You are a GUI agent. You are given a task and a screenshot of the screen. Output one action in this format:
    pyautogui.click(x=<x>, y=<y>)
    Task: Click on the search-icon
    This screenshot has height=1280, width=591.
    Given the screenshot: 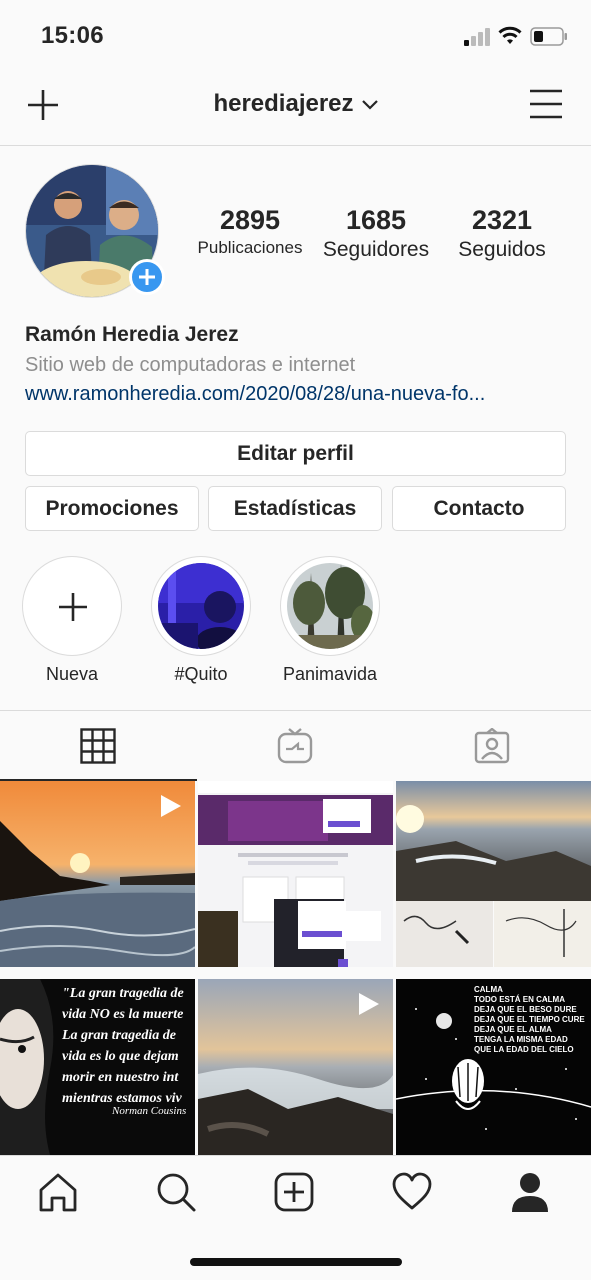 What is the action you would take?
    pyautogui.click(x=176, y=1192)
    